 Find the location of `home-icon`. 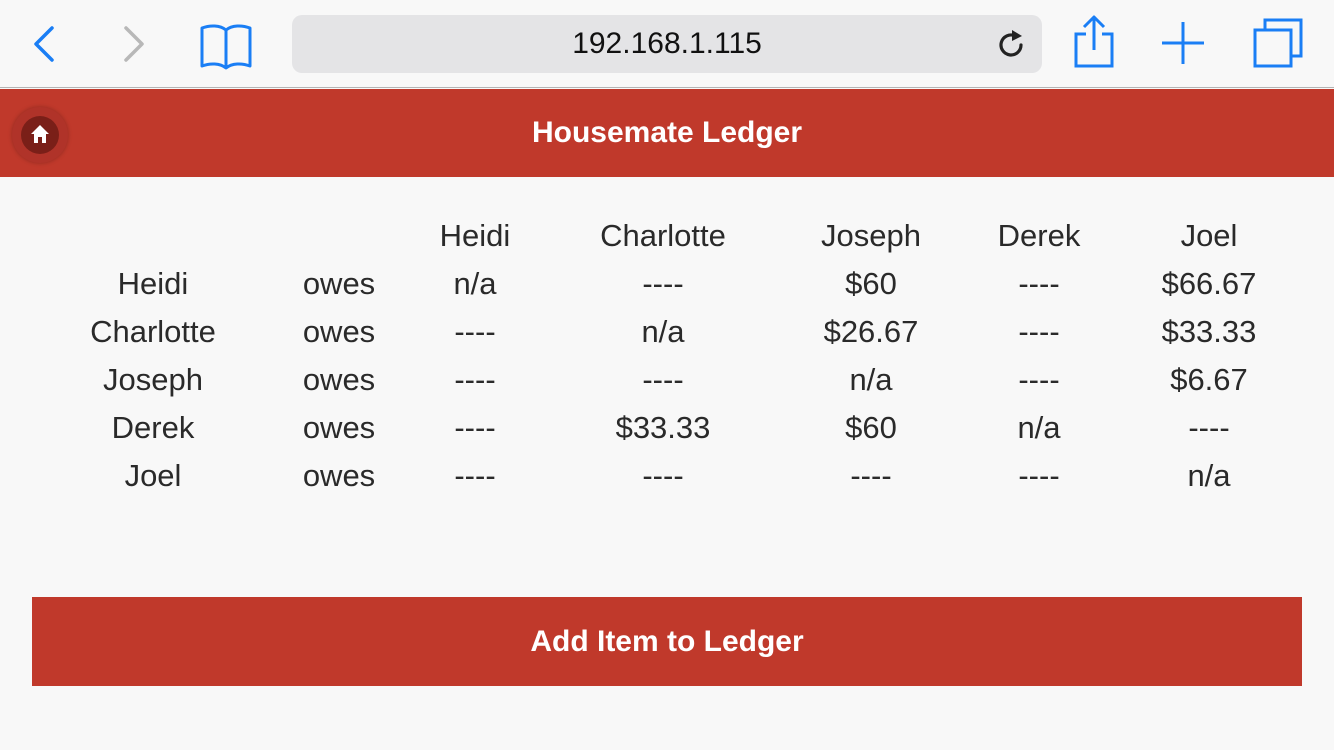

home-icon is located at coordinates (40, 134).